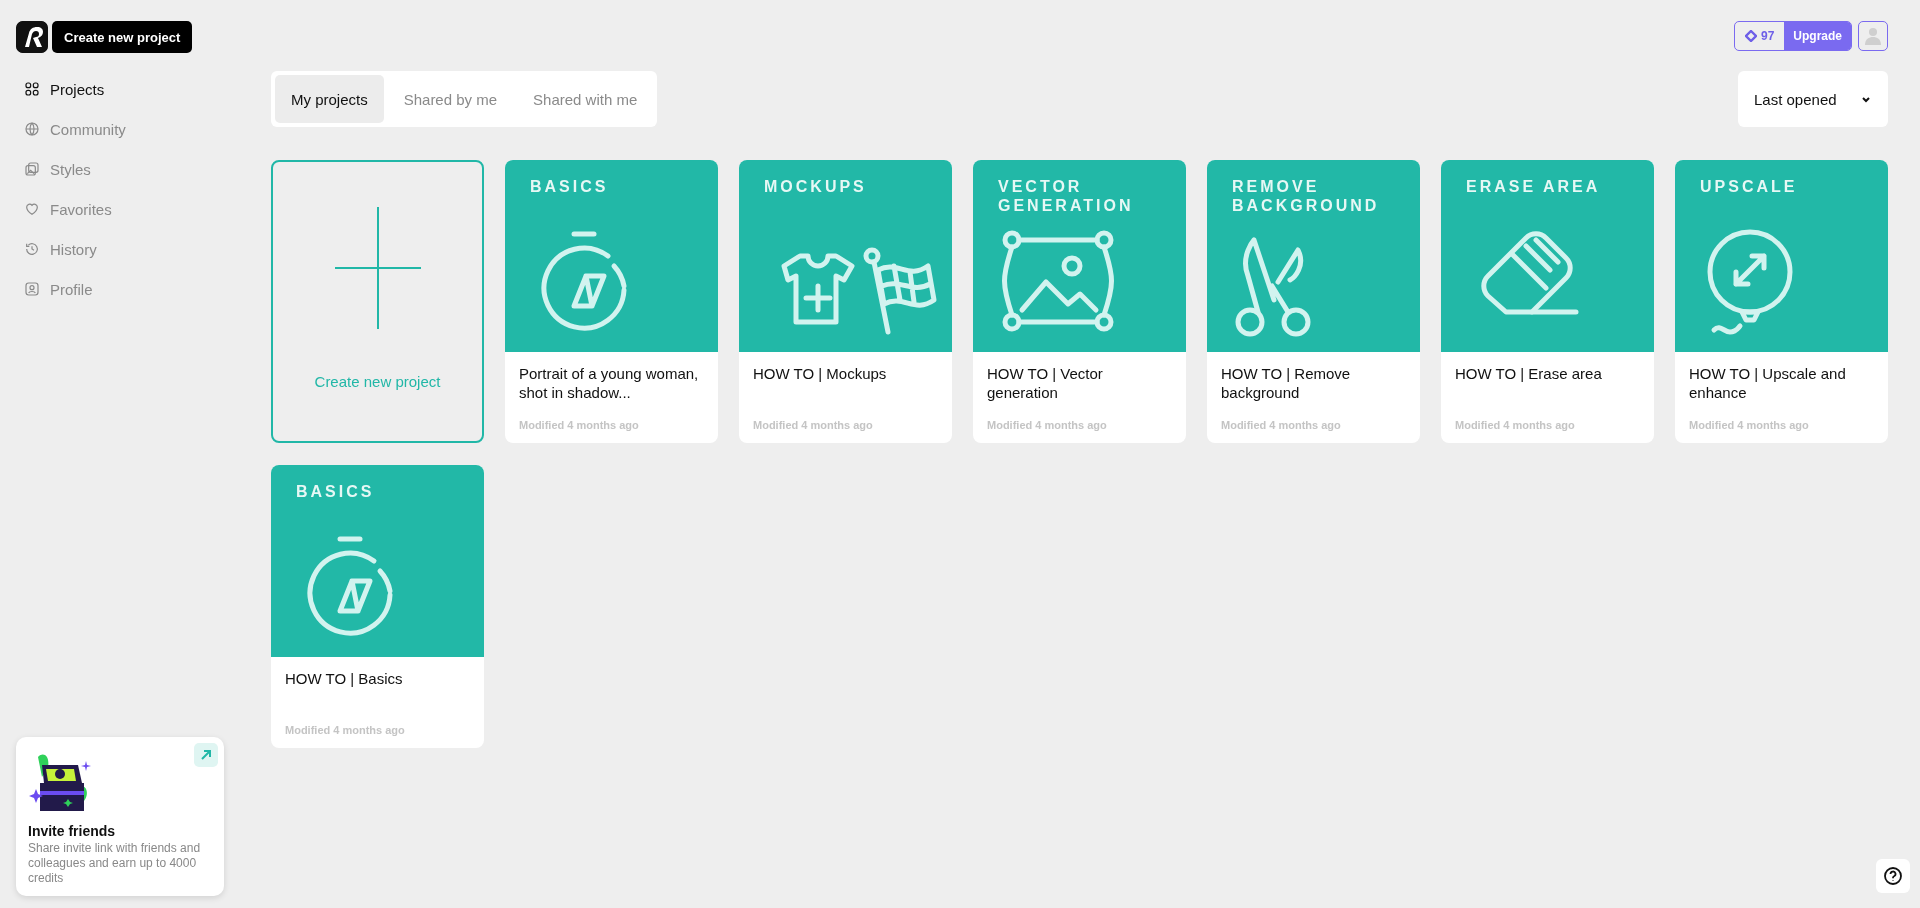 This screenshot has height=908, width=1920. What do you see at coordinates (1817, 36) in the screenshot?
I see `upgrade-button: Upgrade` at bounding box center [1817, 36].